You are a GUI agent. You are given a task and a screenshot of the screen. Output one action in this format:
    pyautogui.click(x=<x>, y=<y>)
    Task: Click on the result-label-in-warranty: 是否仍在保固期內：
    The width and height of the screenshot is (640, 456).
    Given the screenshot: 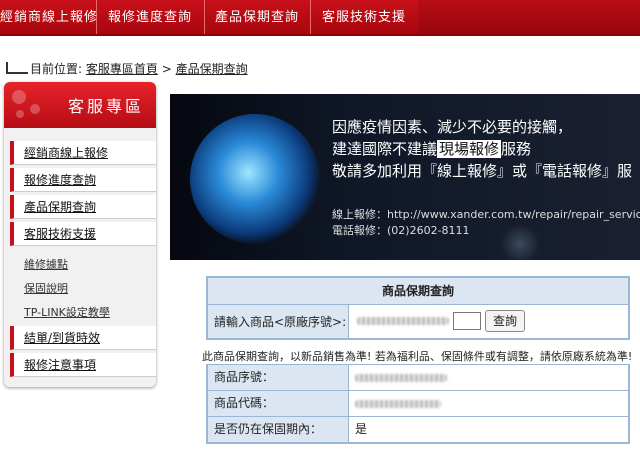 What is the action you would take?
    pyautogui.click(x=278, y=429)
    